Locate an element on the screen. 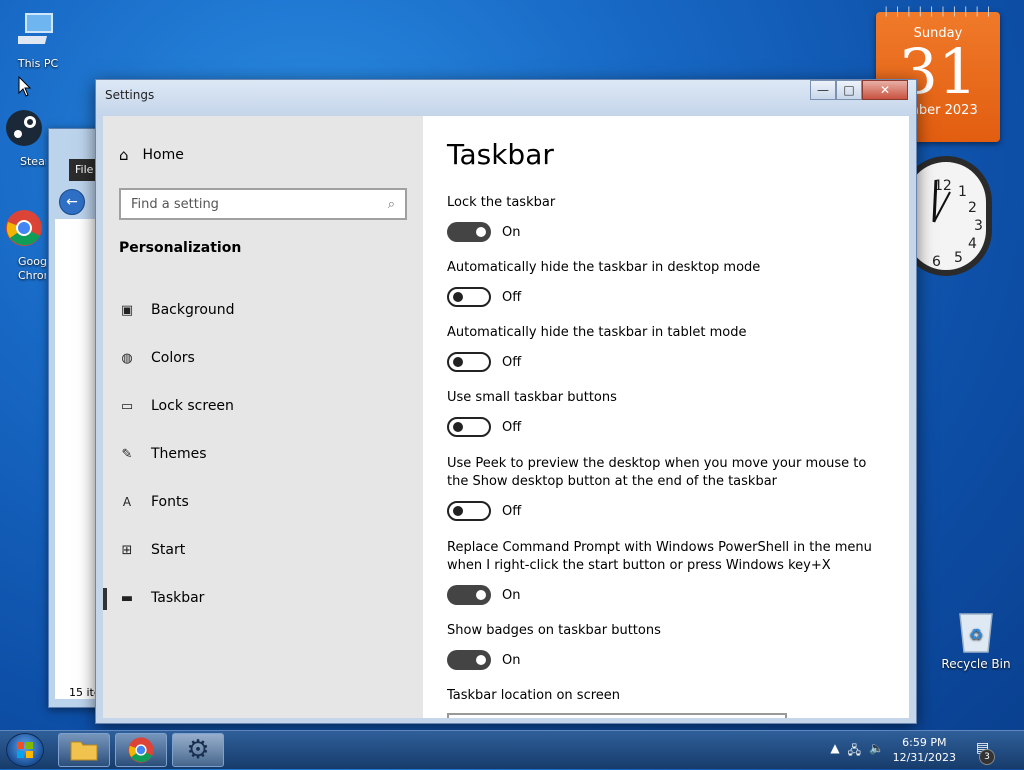 The width and height of the screenshot is (1024, 770). setting-location: Taskbar location on screen is located at coordinates (667, 696).